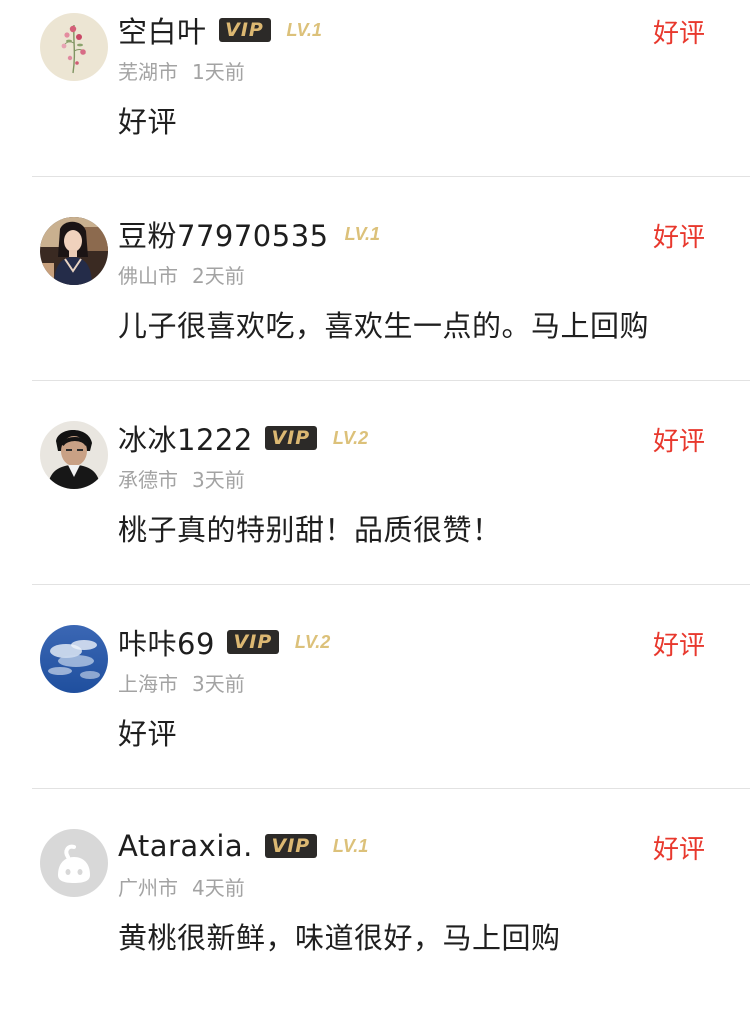 The height and width of the screenshot is (1020, 750). I want to click on review-meta: 上海市 3天前, so click(181, 682).